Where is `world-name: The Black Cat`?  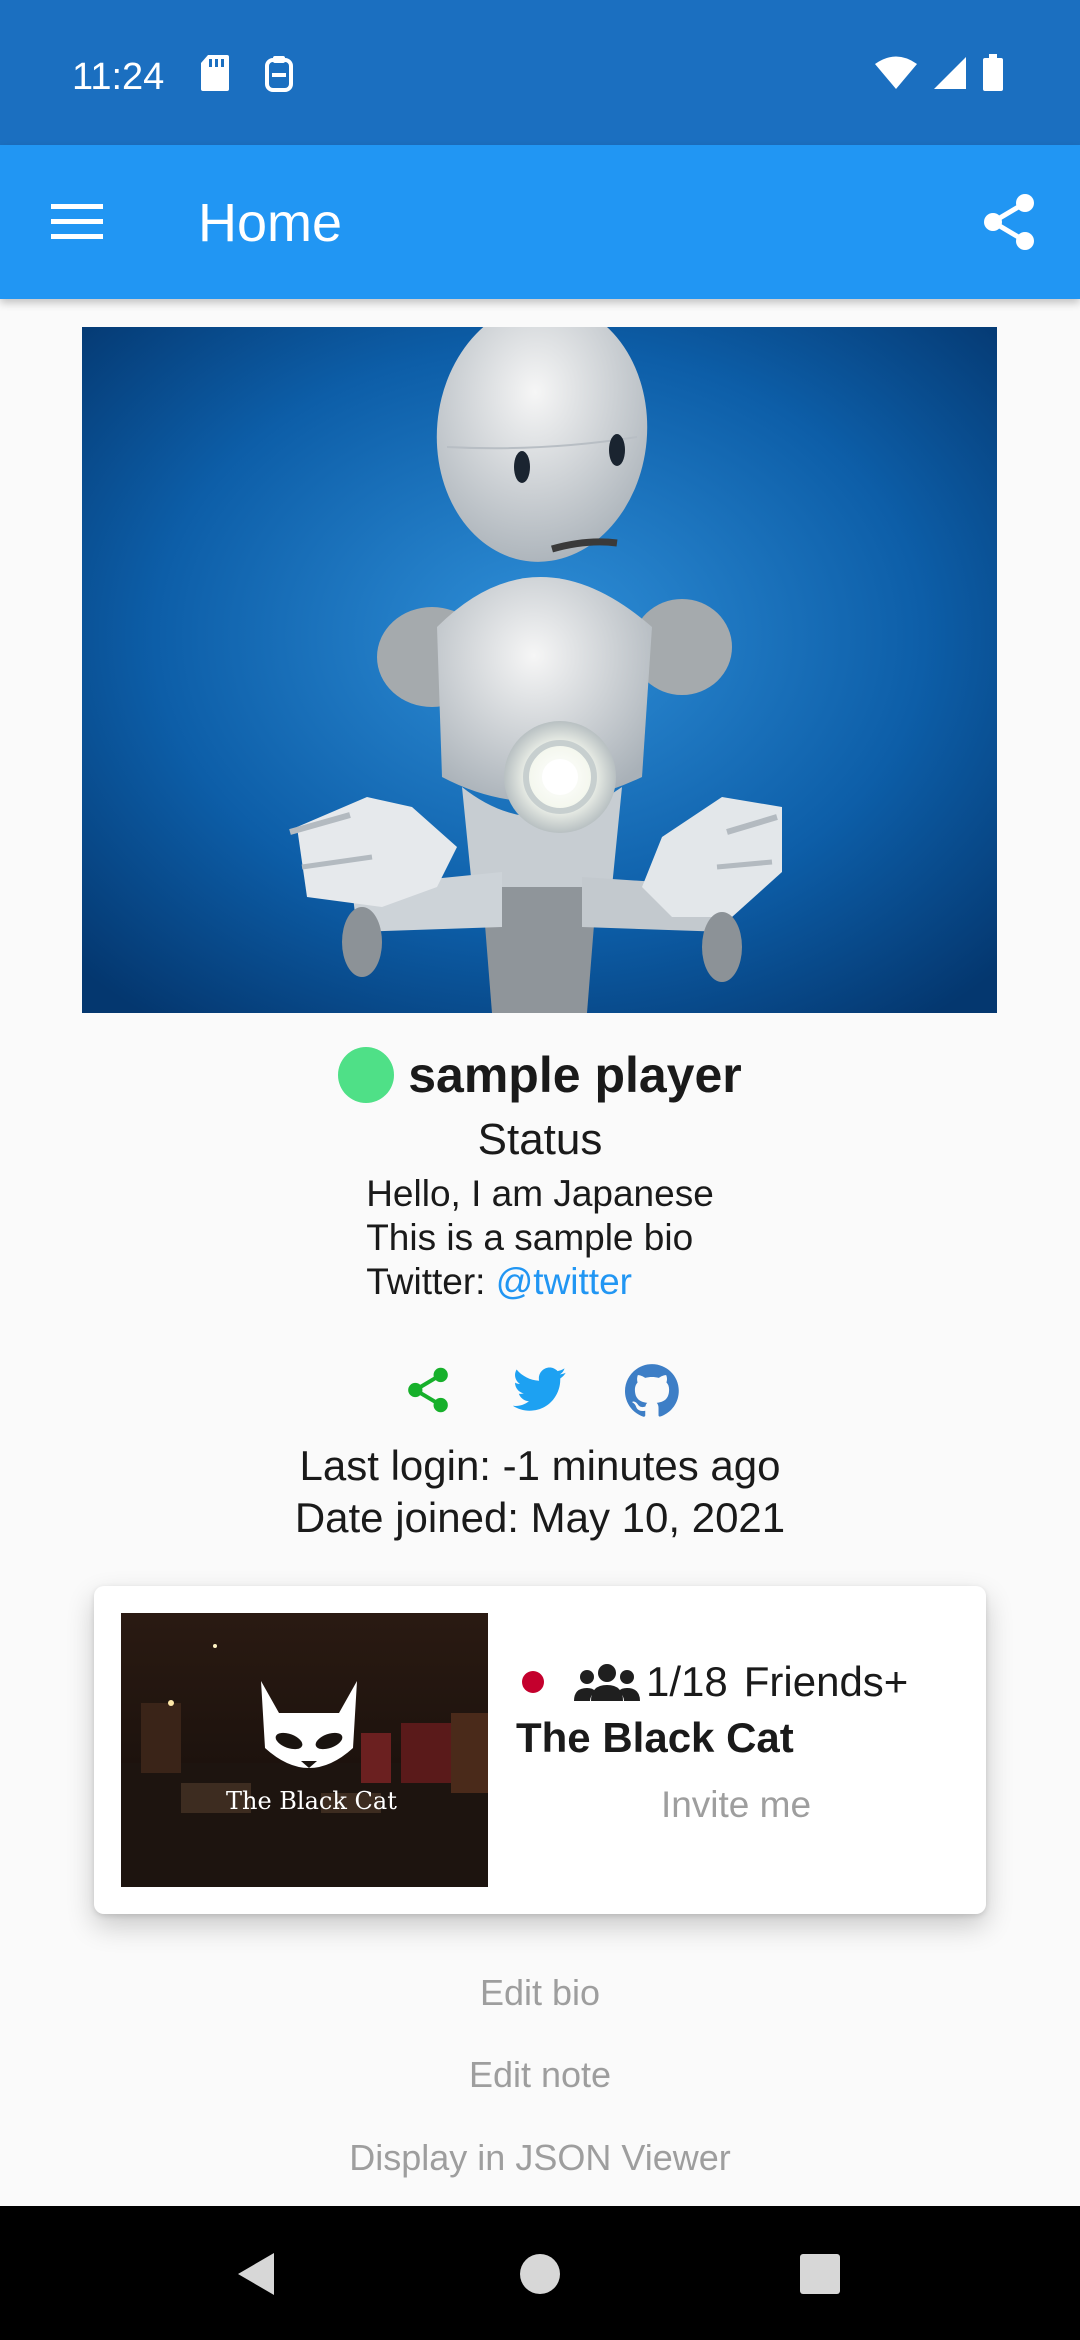 world-name: The Black Cat is located at coordinates (655, 1737).